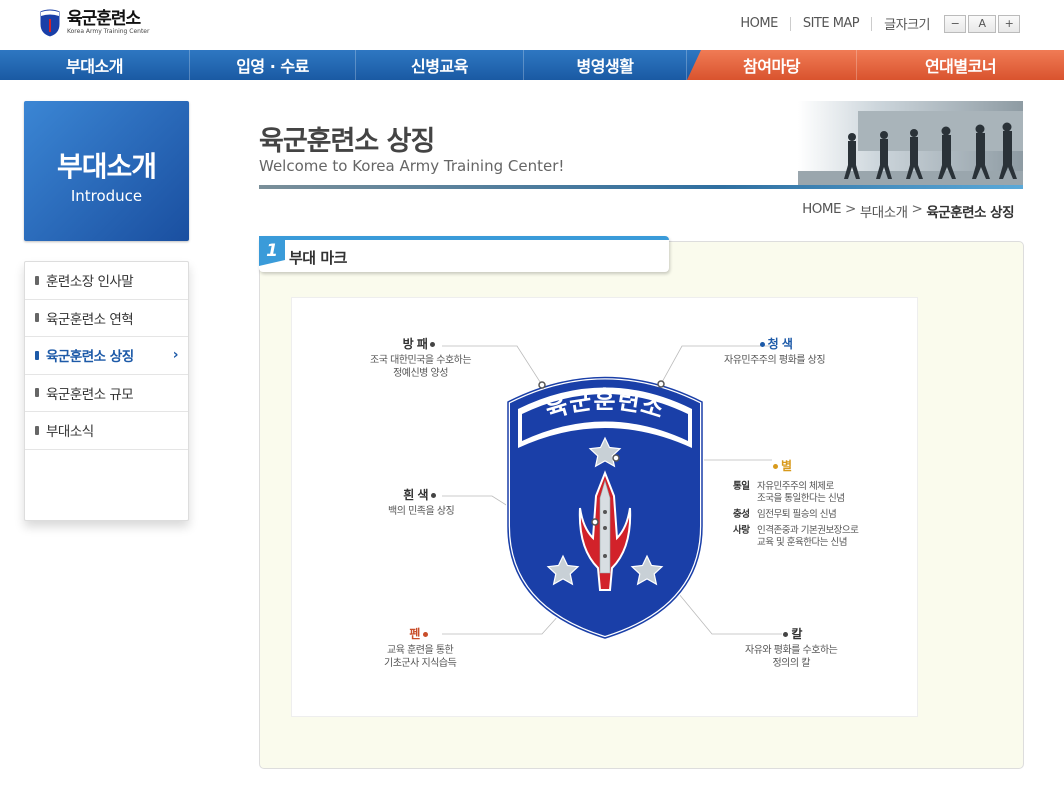  What do you see at coordinates (880, 23) in the screenshot?
I see `utility-menu: HOME SITE MAP 글자크기 − A +` at bounding box center [880, 23].